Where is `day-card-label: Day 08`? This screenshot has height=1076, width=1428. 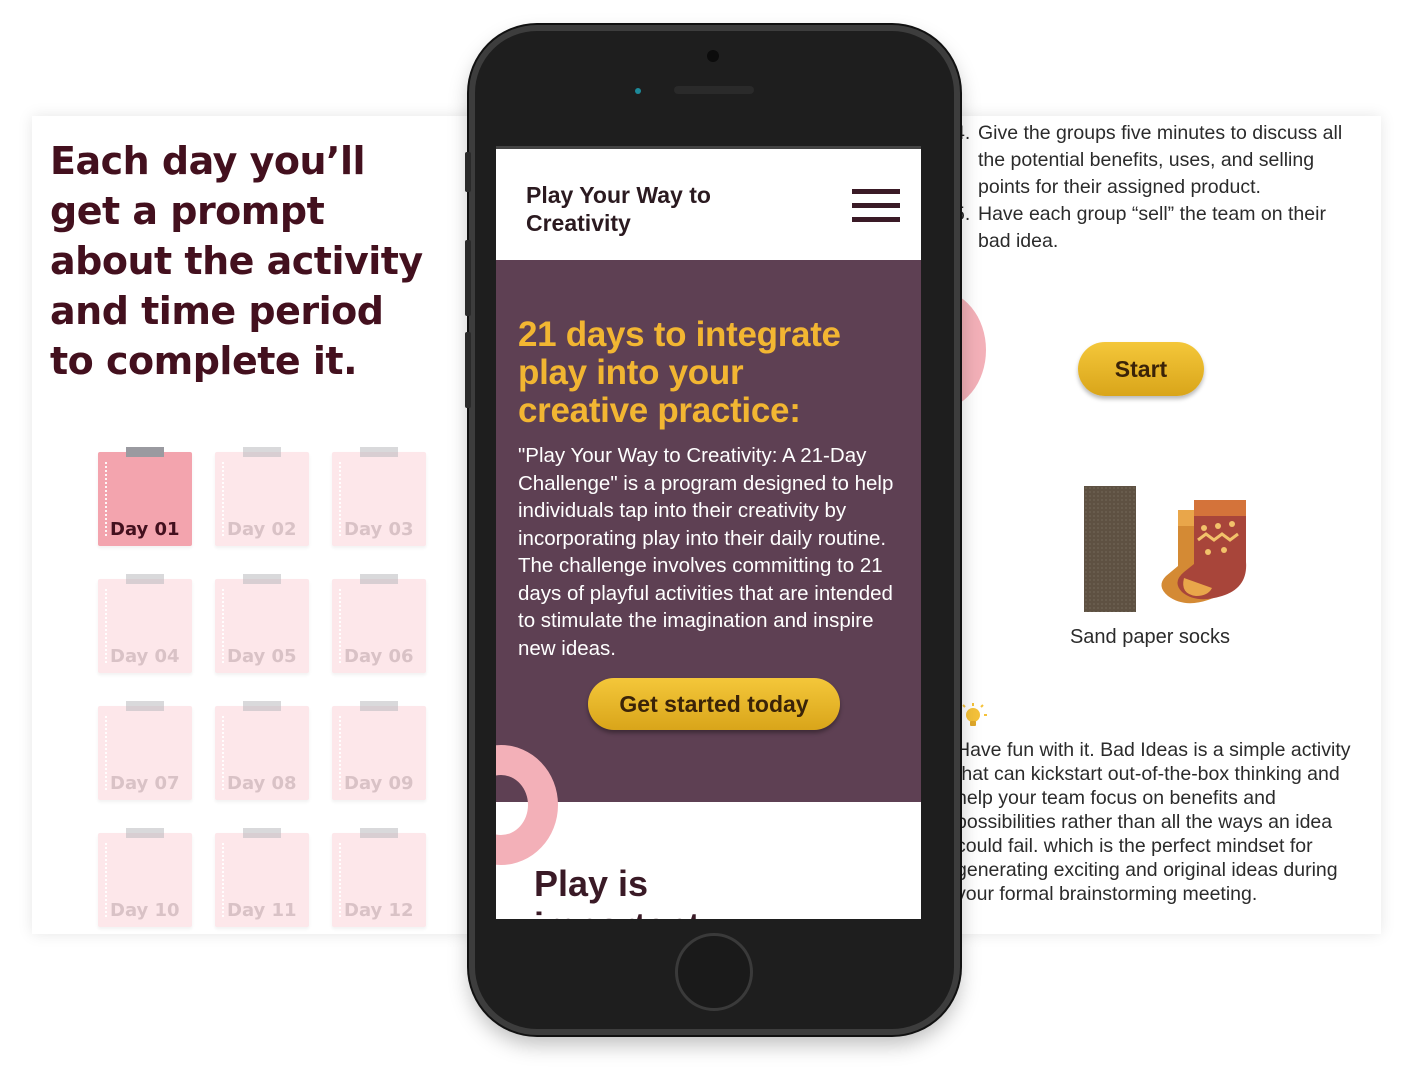 day-card-label: Day 08 is located at coordinates (262, 783).